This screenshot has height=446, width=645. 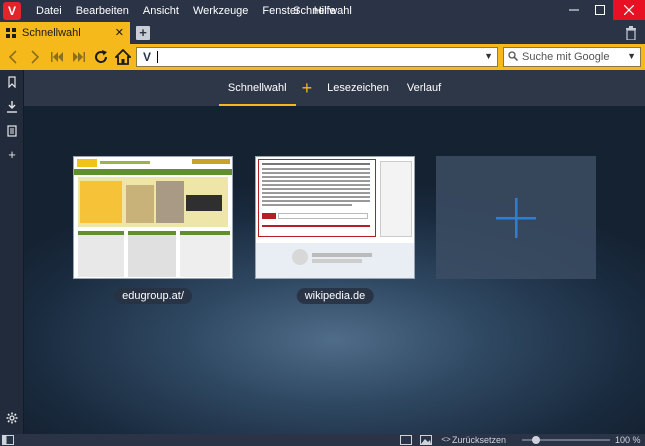 What do you see at coordinates (119, 32) in the screenshot?
I see `tab-close-icon: ✕` at bounding box center [119, 32].